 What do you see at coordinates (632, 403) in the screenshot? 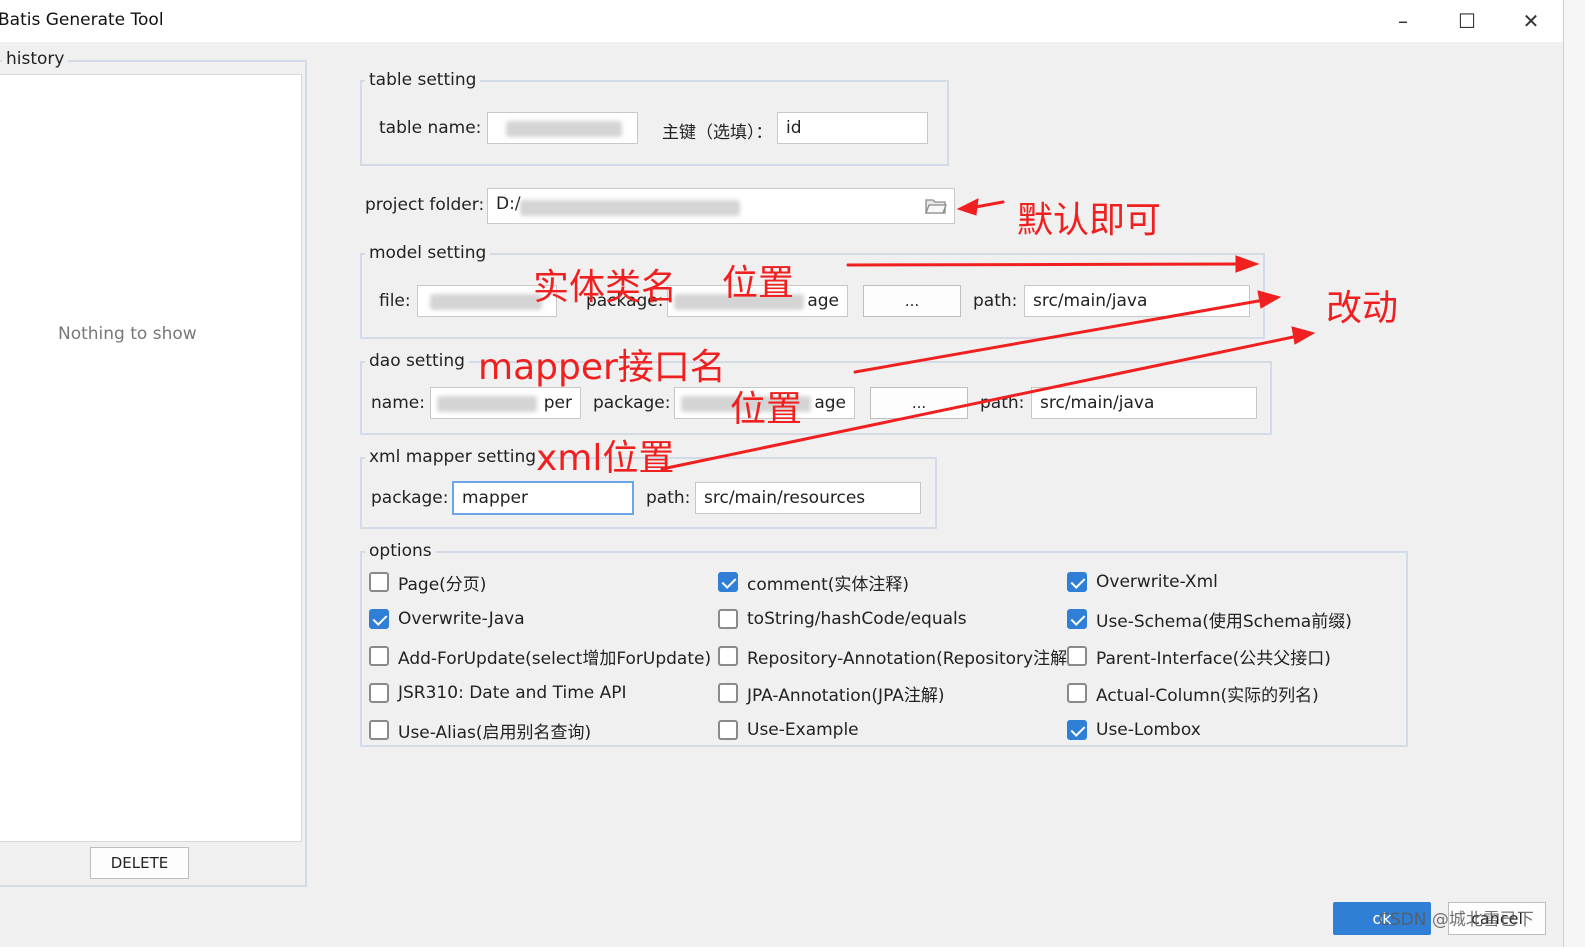
I see `dao-package-label: package:` at bounding box center [632, 403].